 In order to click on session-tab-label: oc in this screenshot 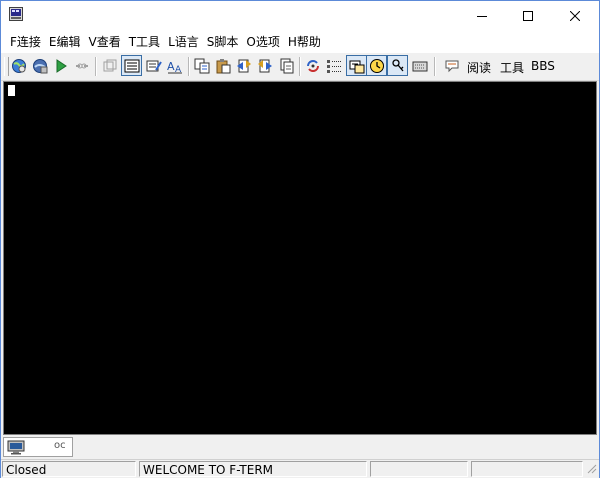, I will do `click(60, 445)`.